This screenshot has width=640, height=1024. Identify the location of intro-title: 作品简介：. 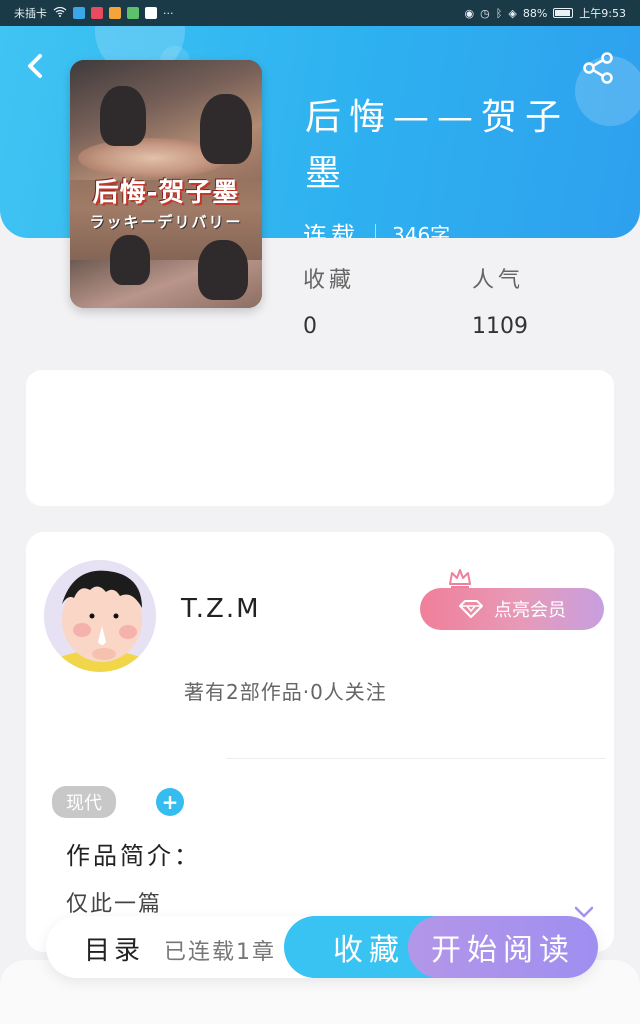
(133, 856).